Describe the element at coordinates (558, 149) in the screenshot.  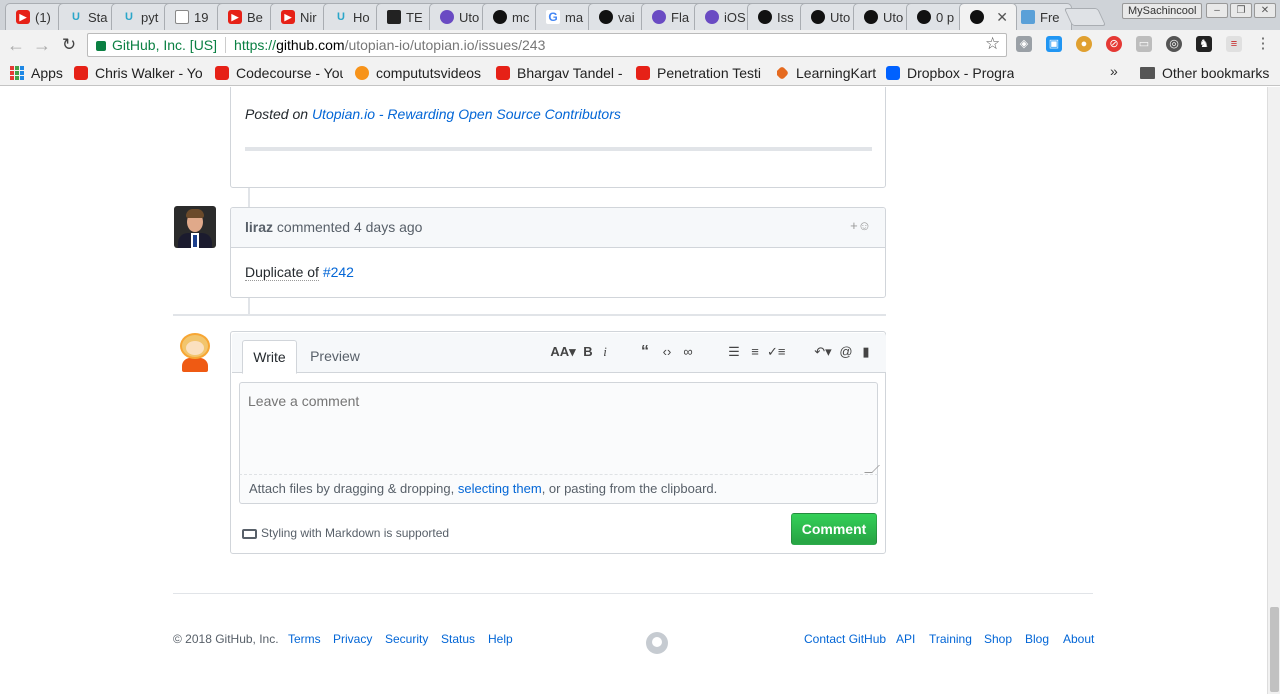
I see `horizontal-rule` at that location.